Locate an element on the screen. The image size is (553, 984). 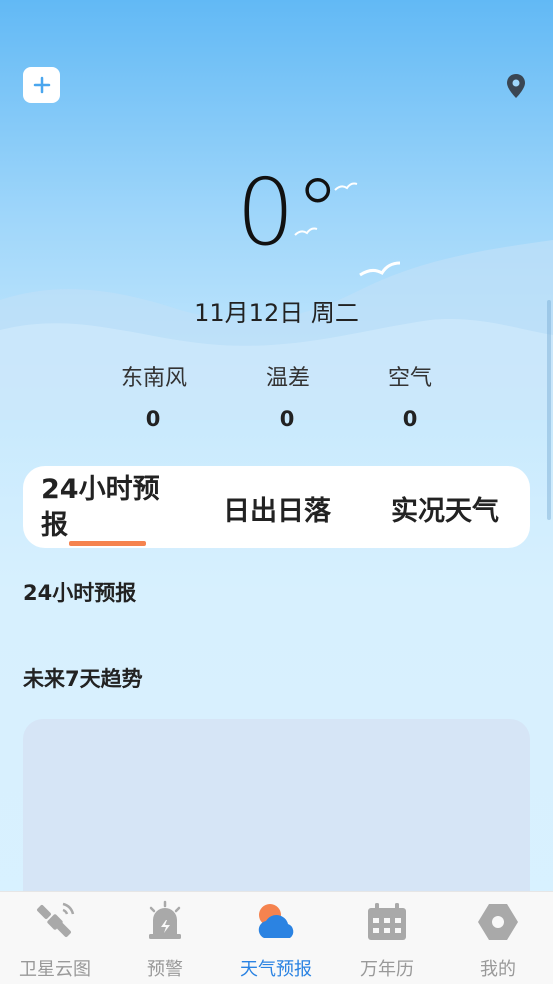
bottom-navigation: 卫星云图 预警 天气预报 万年历 我的 is located at coordinates (276, 937).